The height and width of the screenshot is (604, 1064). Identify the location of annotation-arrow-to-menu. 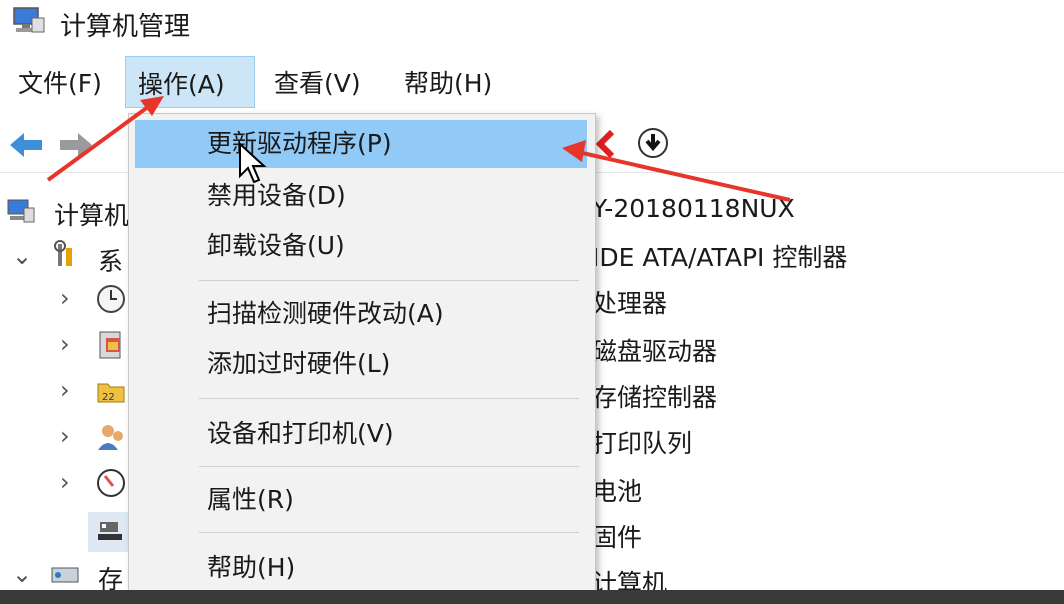
(105, 139).